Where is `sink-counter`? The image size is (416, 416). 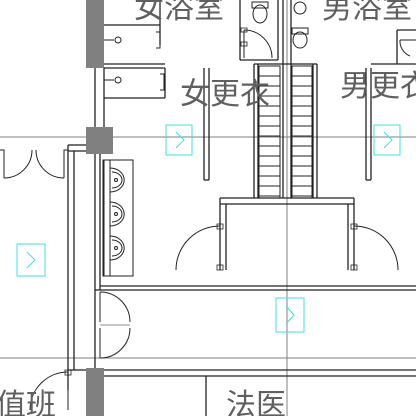
sink-counter is located at coordinates (118, 218).